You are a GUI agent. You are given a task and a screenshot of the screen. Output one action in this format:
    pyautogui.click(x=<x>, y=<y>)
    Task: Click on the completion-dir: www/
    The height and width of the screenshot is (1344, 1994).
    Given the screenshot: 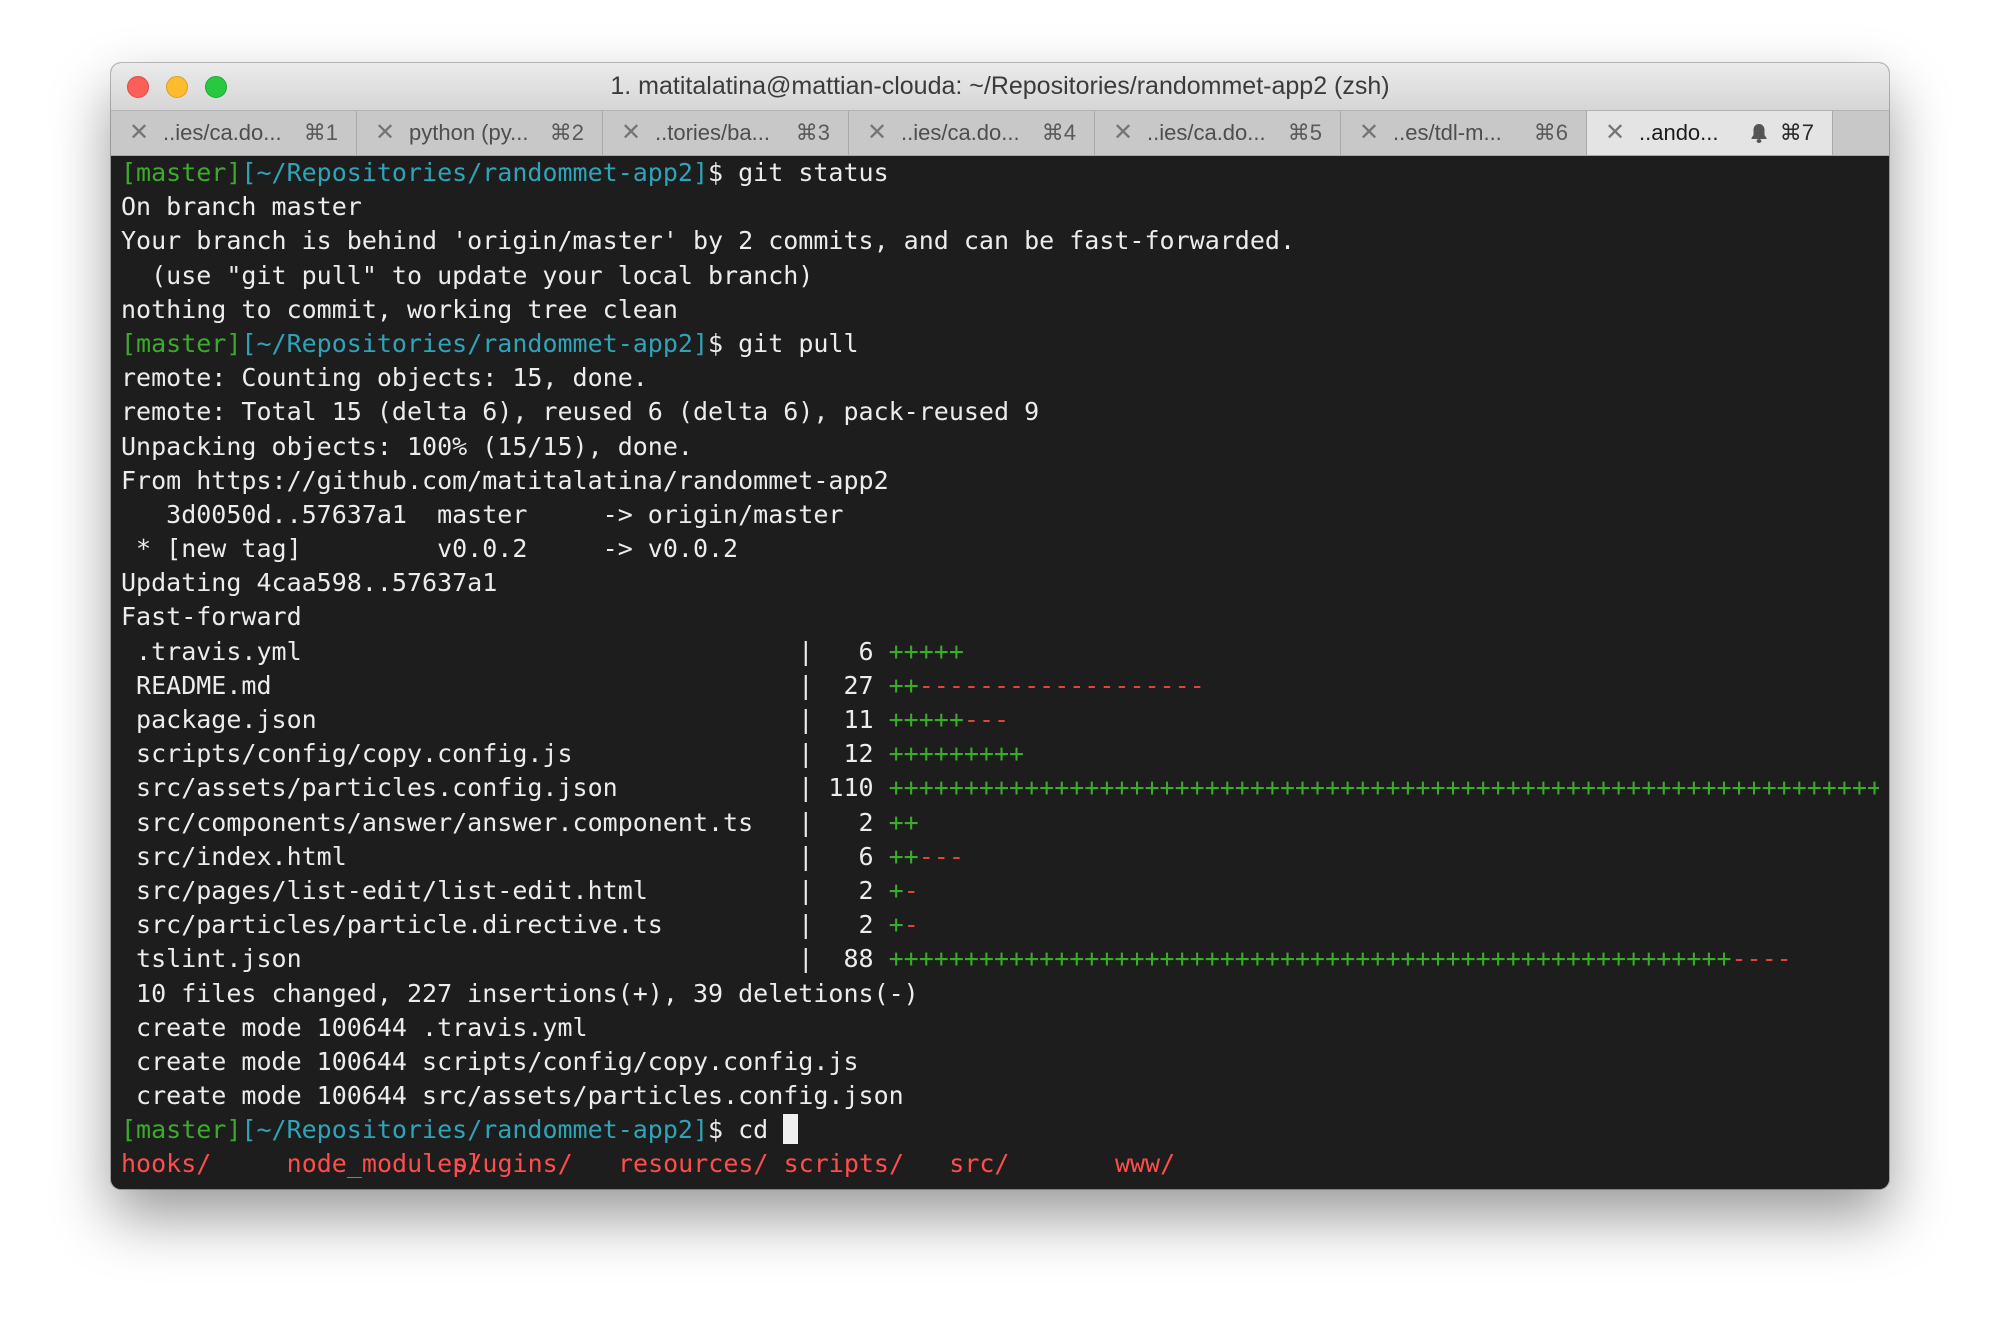 What is the action you would take?
    pyautogui.click(x=1198, y=1164)
    